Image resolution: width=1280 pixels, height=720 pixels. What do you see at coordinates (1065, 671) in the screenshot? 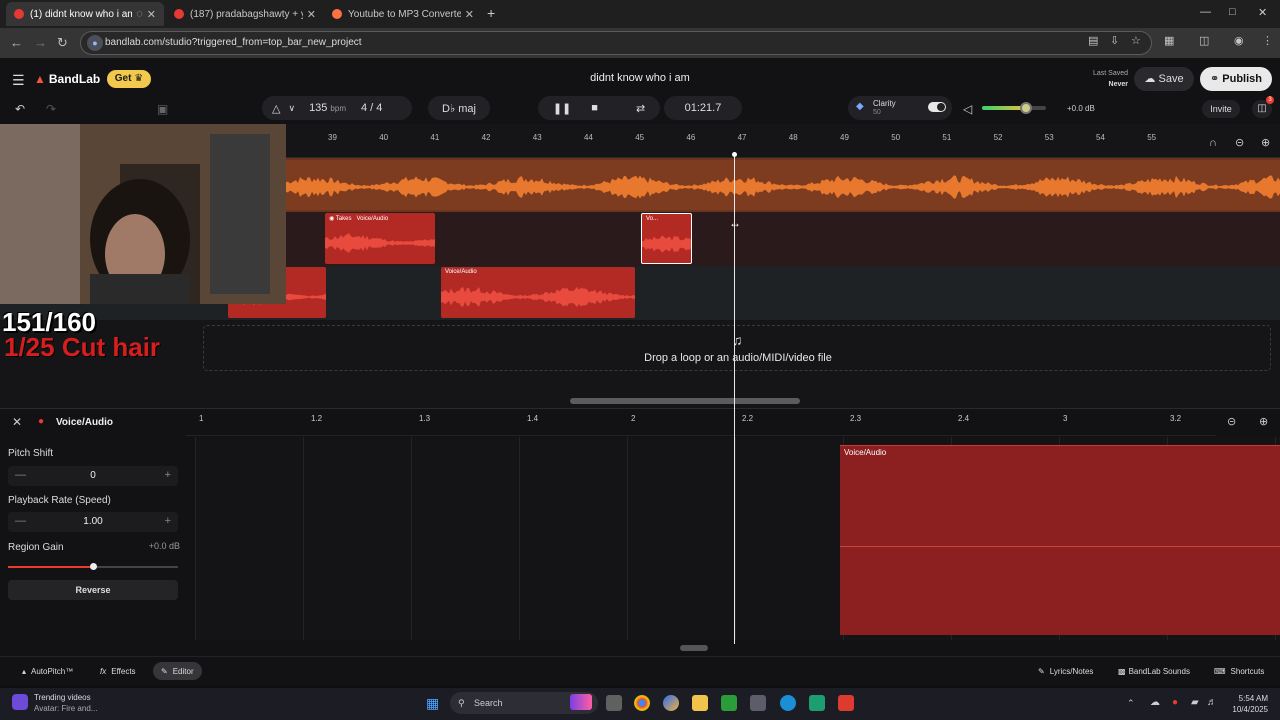
I see `lyrics-button: ✎ Lyrics/Notes` at bounding box center [1065, 671].